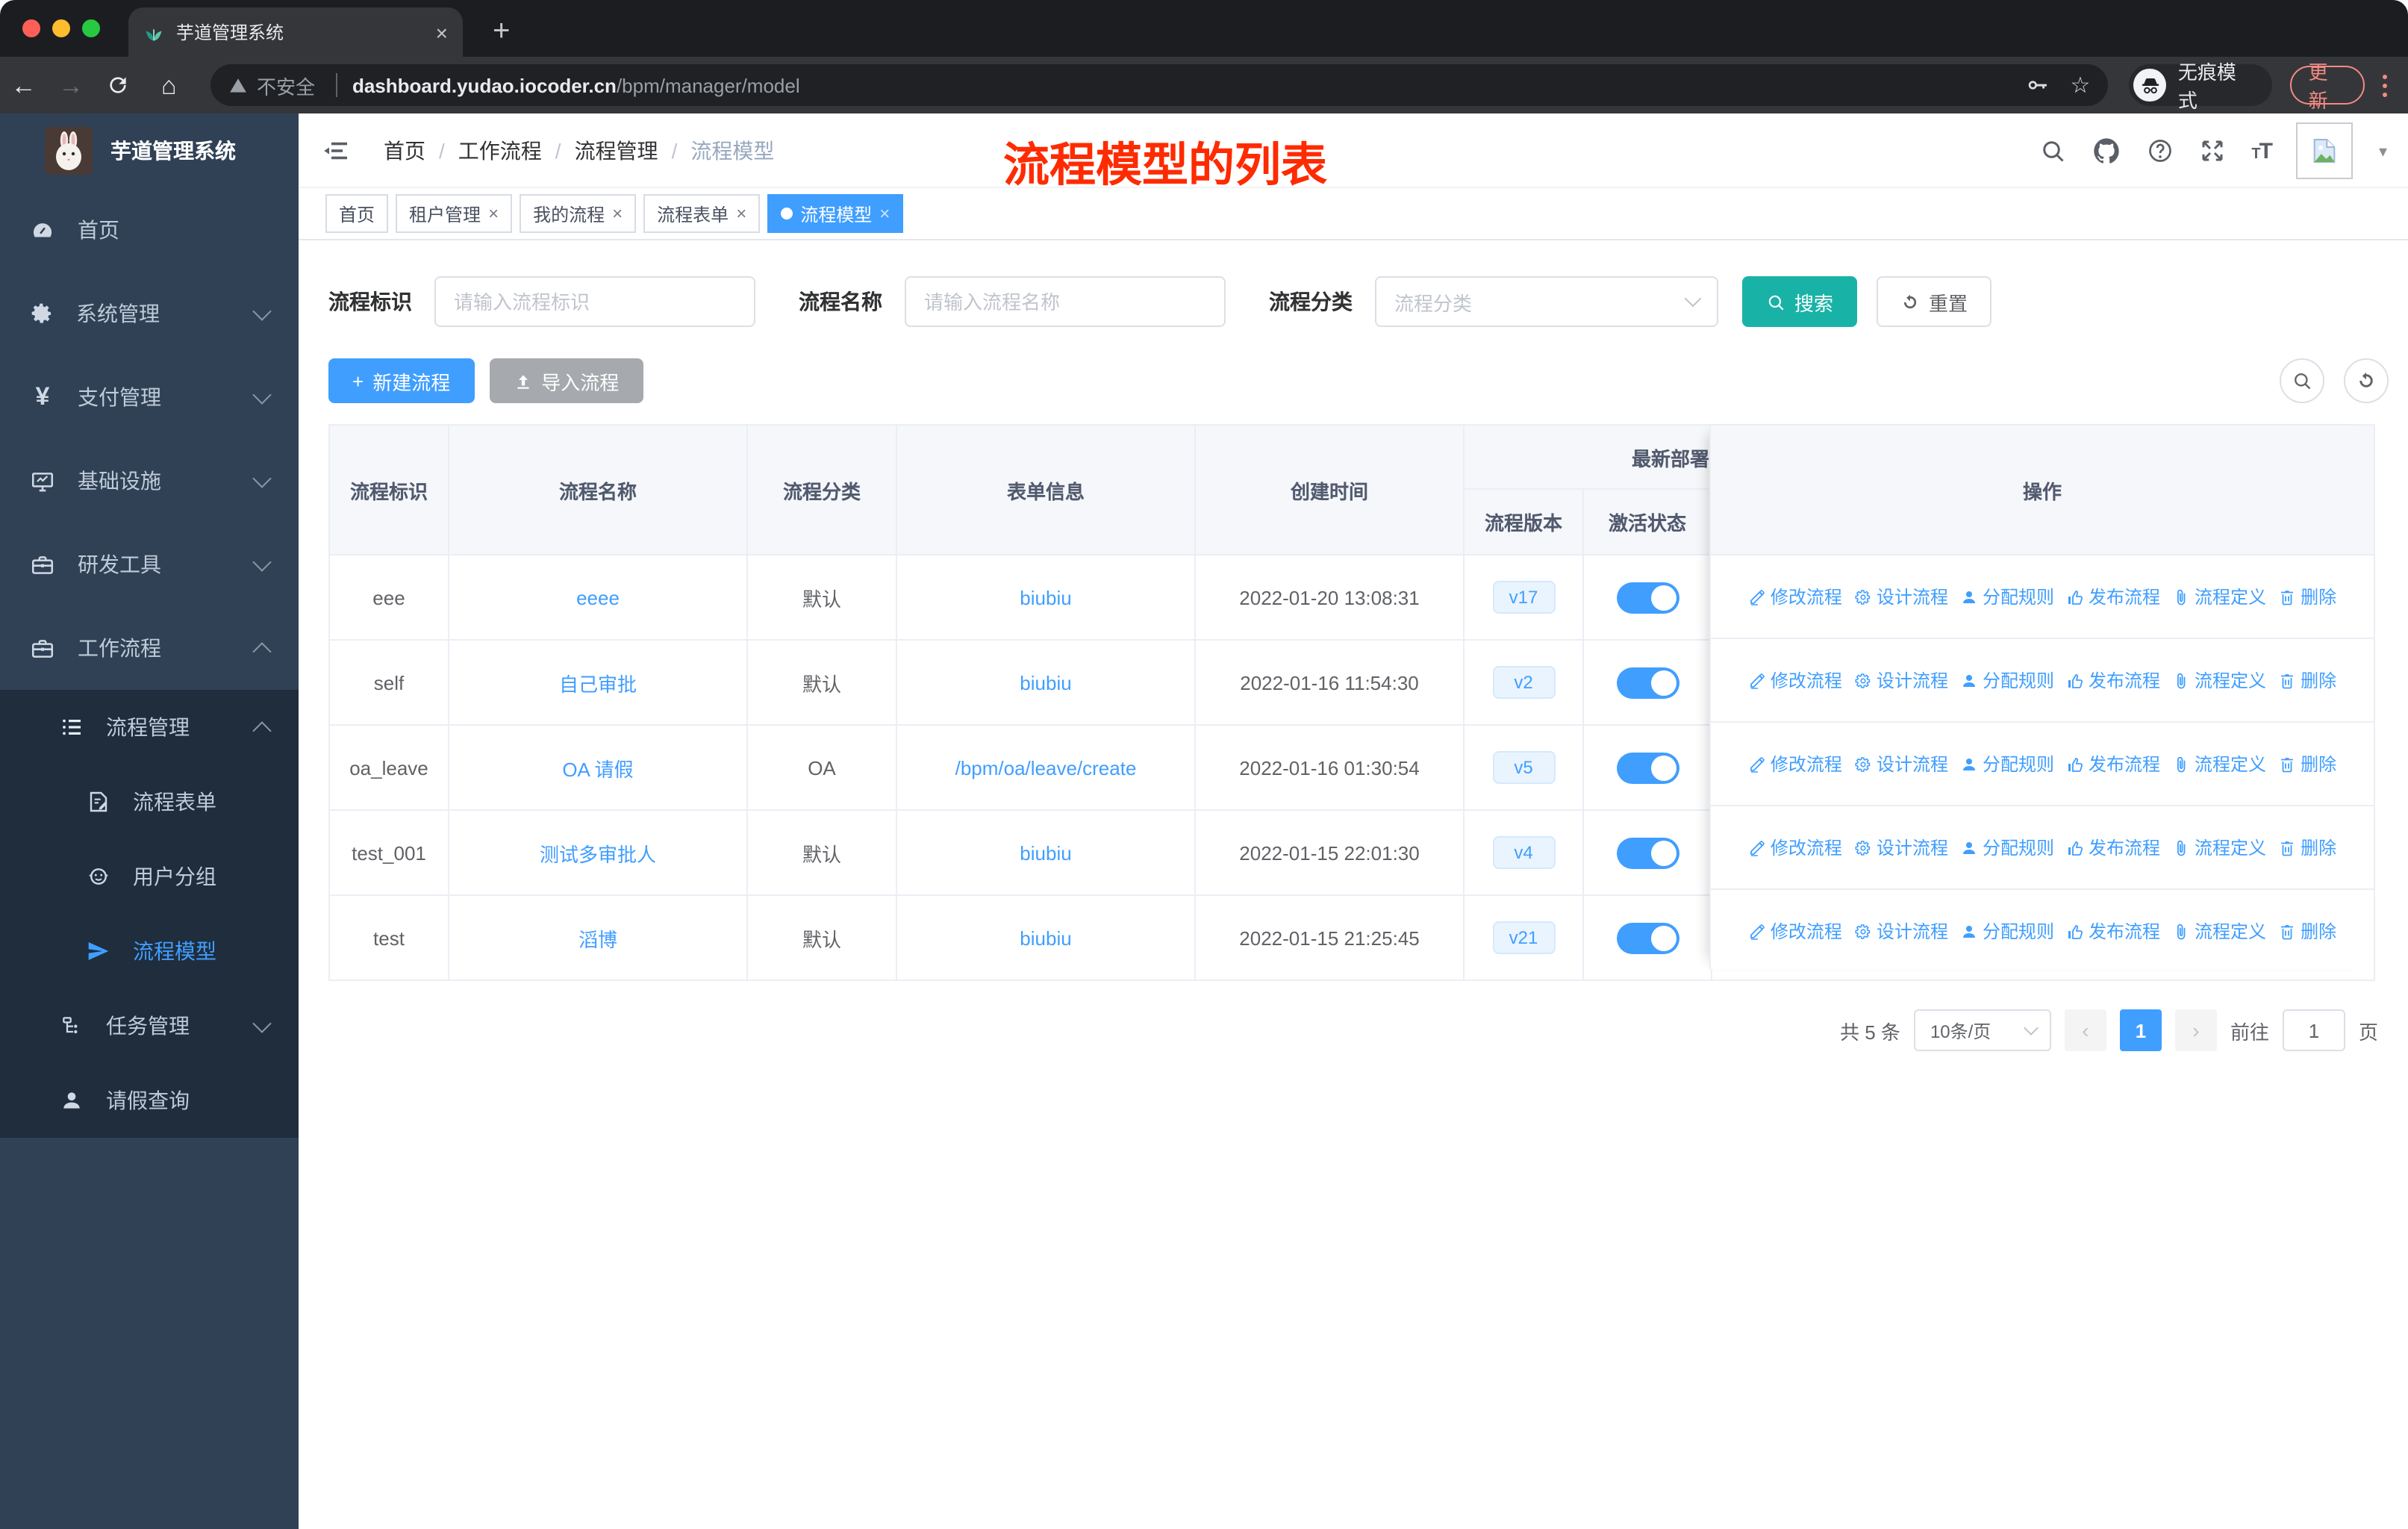 The height and width of the screenshot is (1529, 2408). I want to click on import-process-button: 导入流程, so click(566, 381).